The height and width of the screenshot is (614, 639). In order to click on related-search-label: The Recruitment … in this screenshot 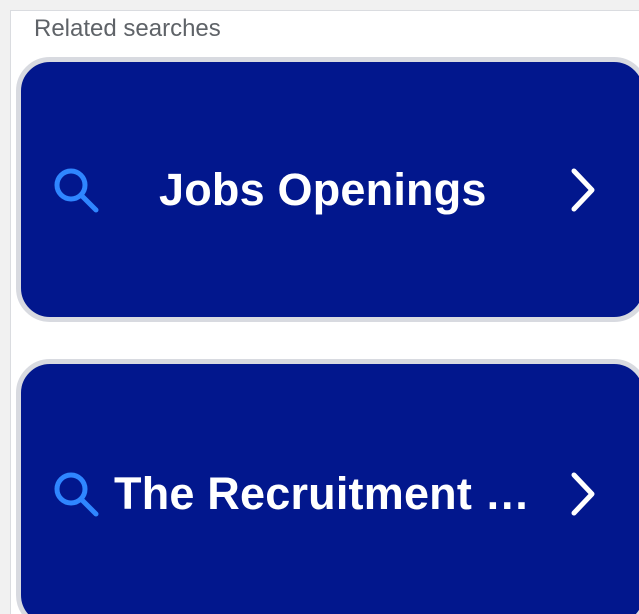, I will do `click(322, 493)`.